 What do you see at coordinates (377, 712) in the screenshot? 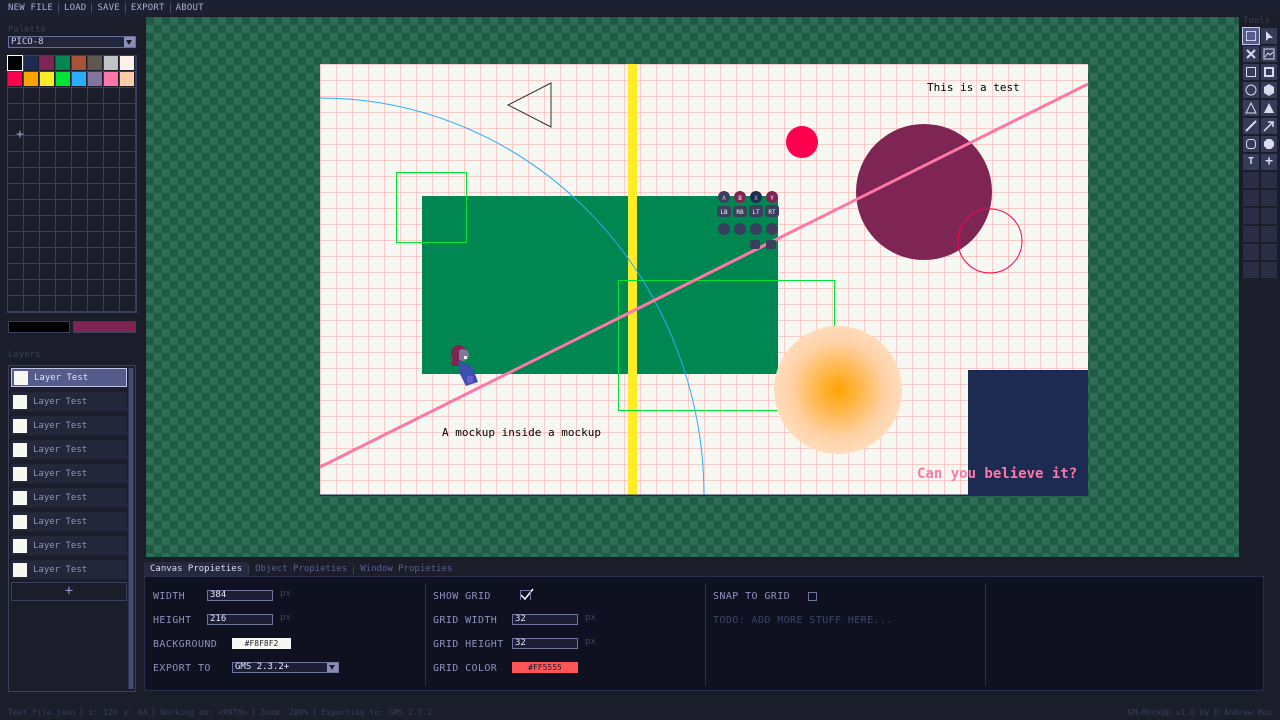
I see `status-exporting: Exporting to: GMS 2.3.2` at bounding box center [377, 712].